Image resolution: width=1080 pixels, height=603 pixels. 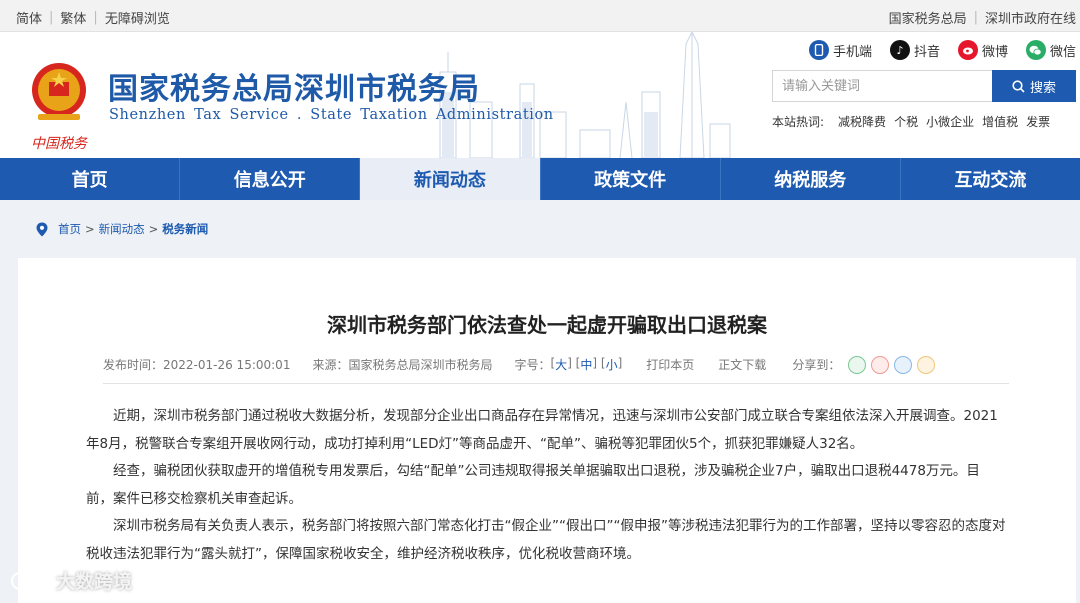 I want to click on article-source: 来源：国家税务总局深圳市税务局, so click(x=402, y=365).